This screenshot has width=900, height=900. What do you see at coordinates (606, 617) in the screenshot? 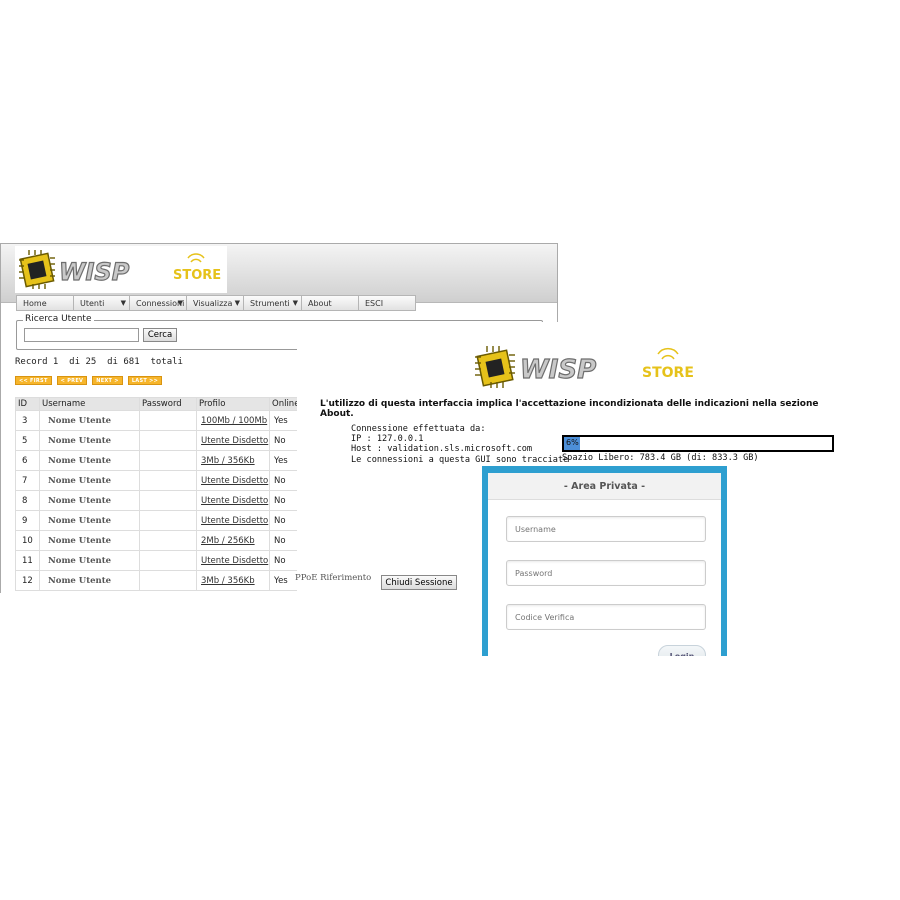
I see `verification-code-input` at bounding box center [606, 617].